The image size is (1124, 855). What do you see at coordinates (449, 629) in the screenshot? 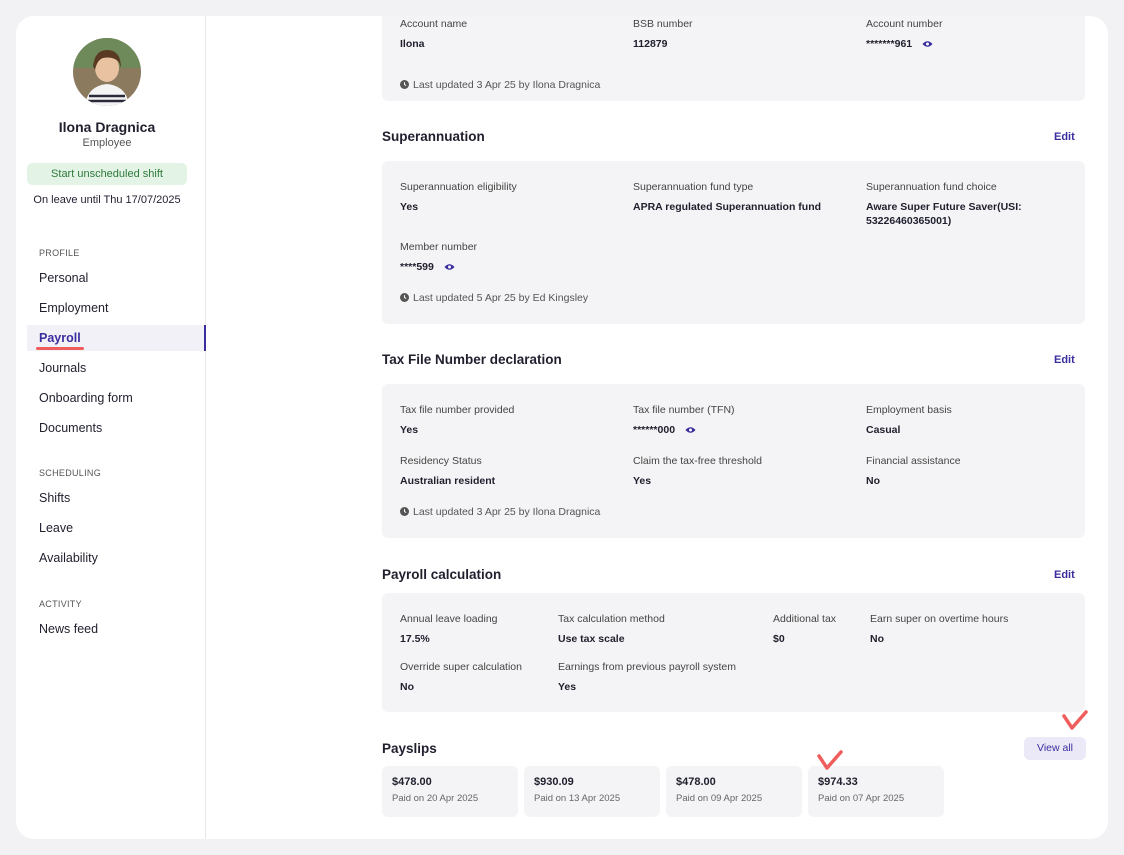
I see `leave-loading-field: Annual leave loading 17.5%` at bounding box center [449, 629].